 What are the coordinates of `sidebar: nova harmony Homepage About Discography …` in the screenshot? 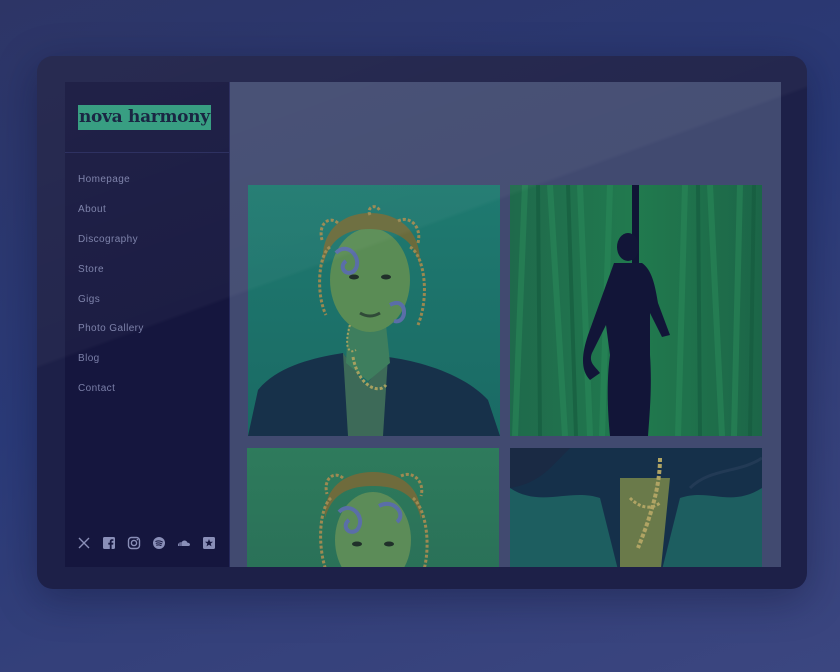 It's located at (147, 324).